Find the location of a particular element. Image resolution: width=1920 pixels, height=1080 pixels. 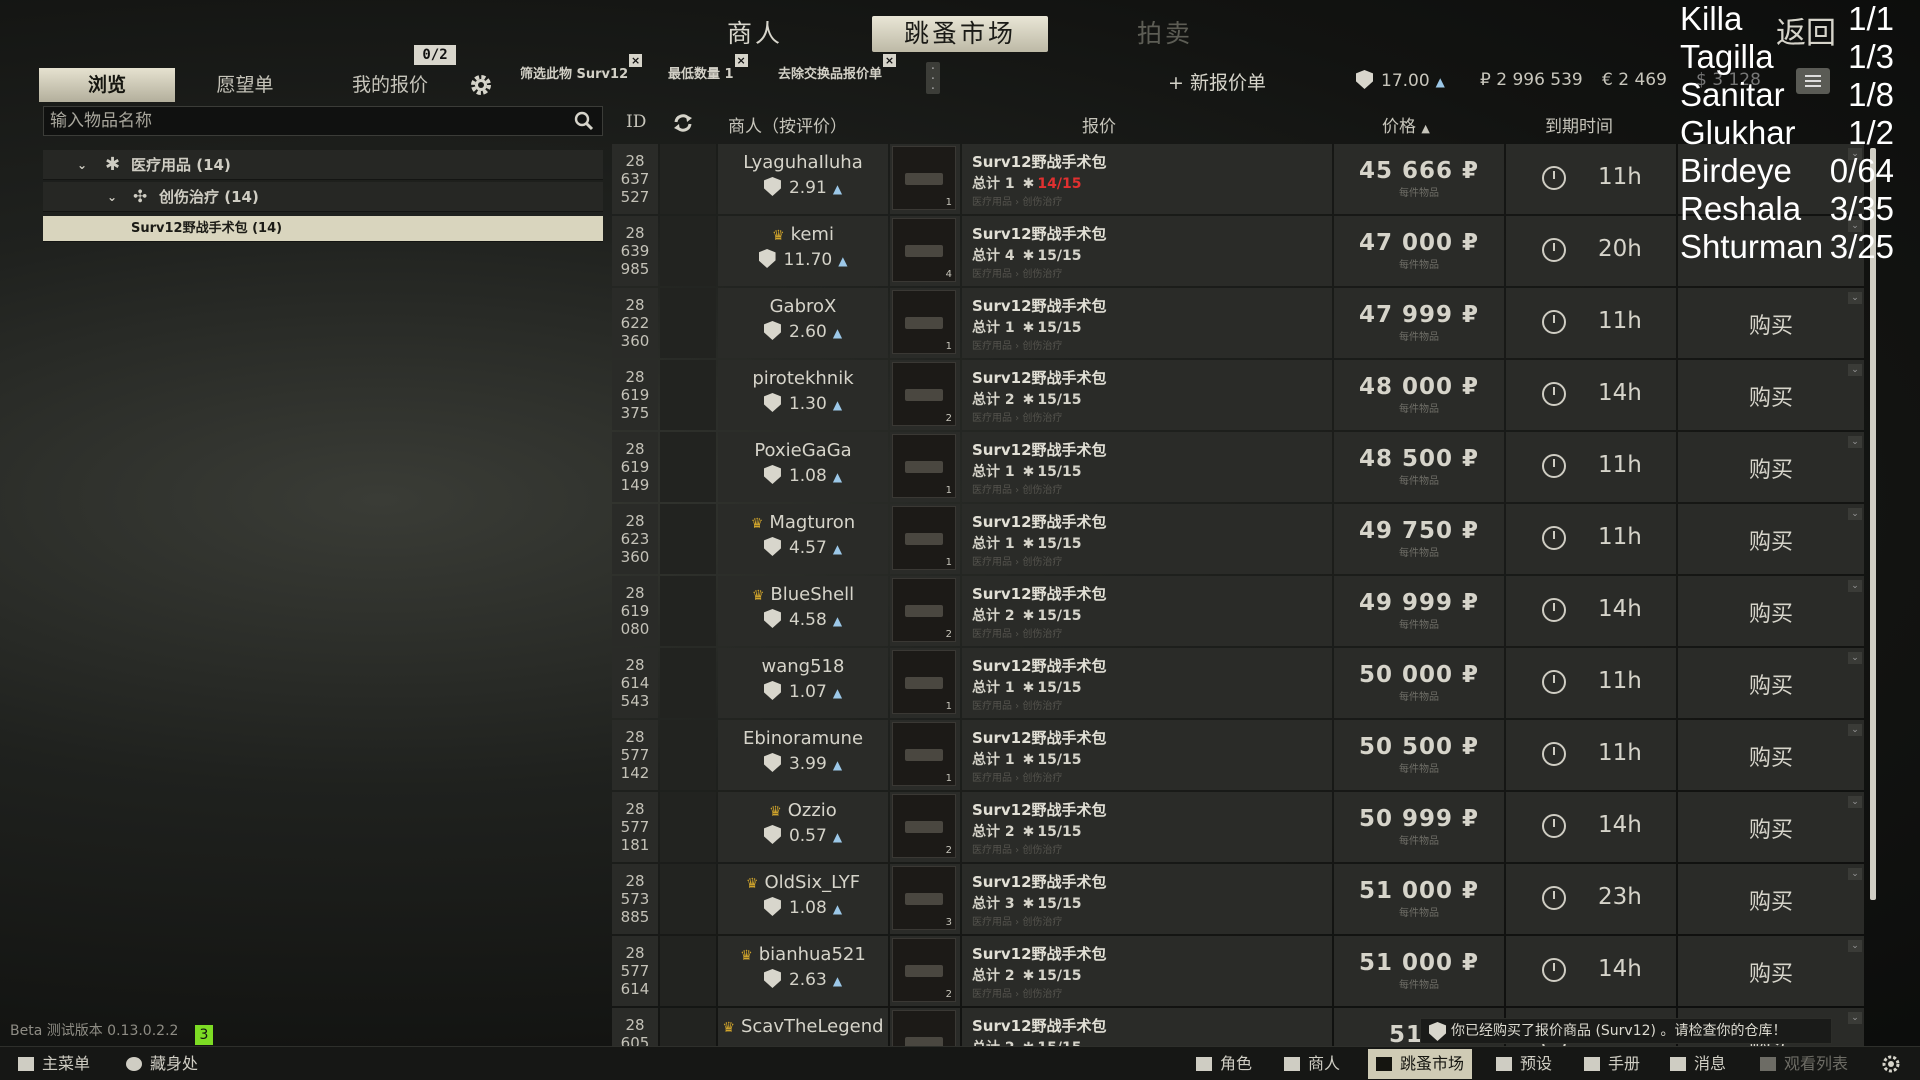

messages-button: 消息 is located at coordinates (1698, 1064).